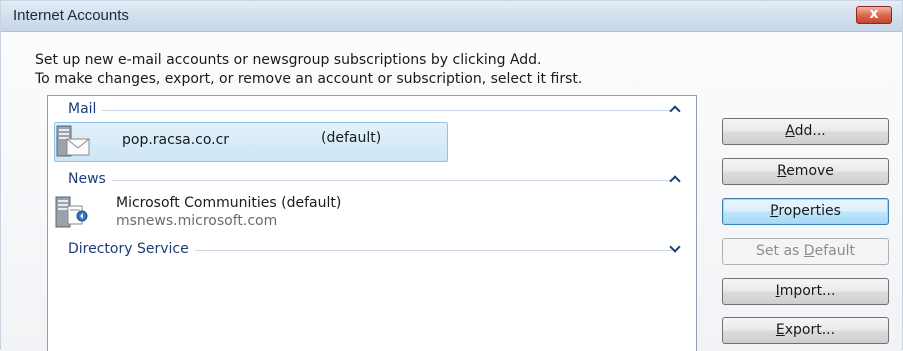  What do you see at coordinates (790, 131) in the screenshot?
I see `add-label-key: A` at bounding box center [790, 131].